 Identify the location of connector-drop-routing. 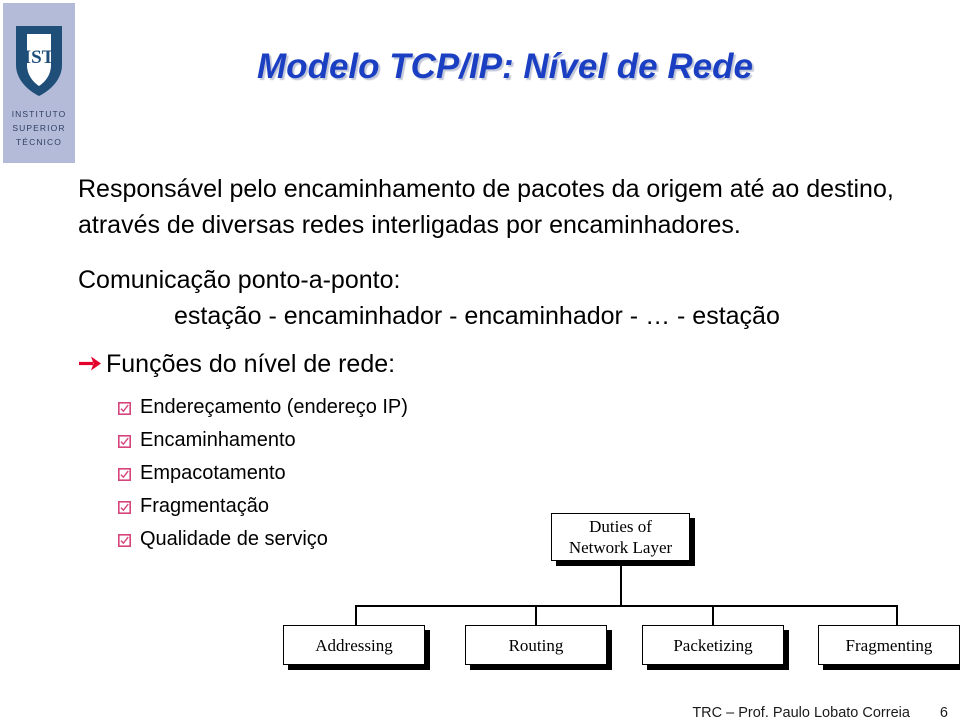
(536, 615).